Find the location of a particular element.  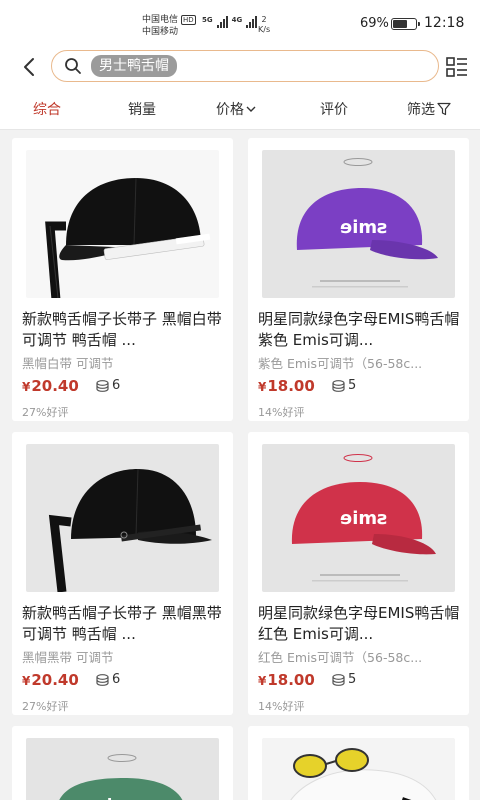

back-button is located at coordinates (29, 67).